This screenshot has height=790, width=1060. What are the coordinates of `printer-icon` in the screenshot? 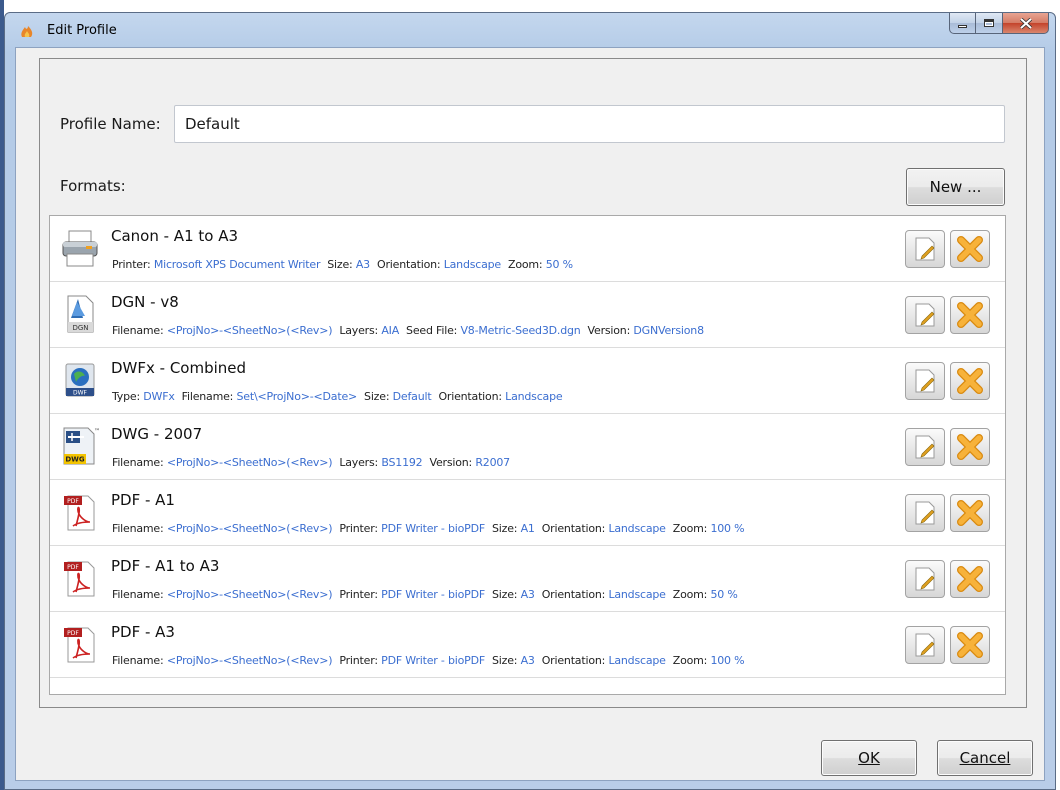 It's located at (80, 248).